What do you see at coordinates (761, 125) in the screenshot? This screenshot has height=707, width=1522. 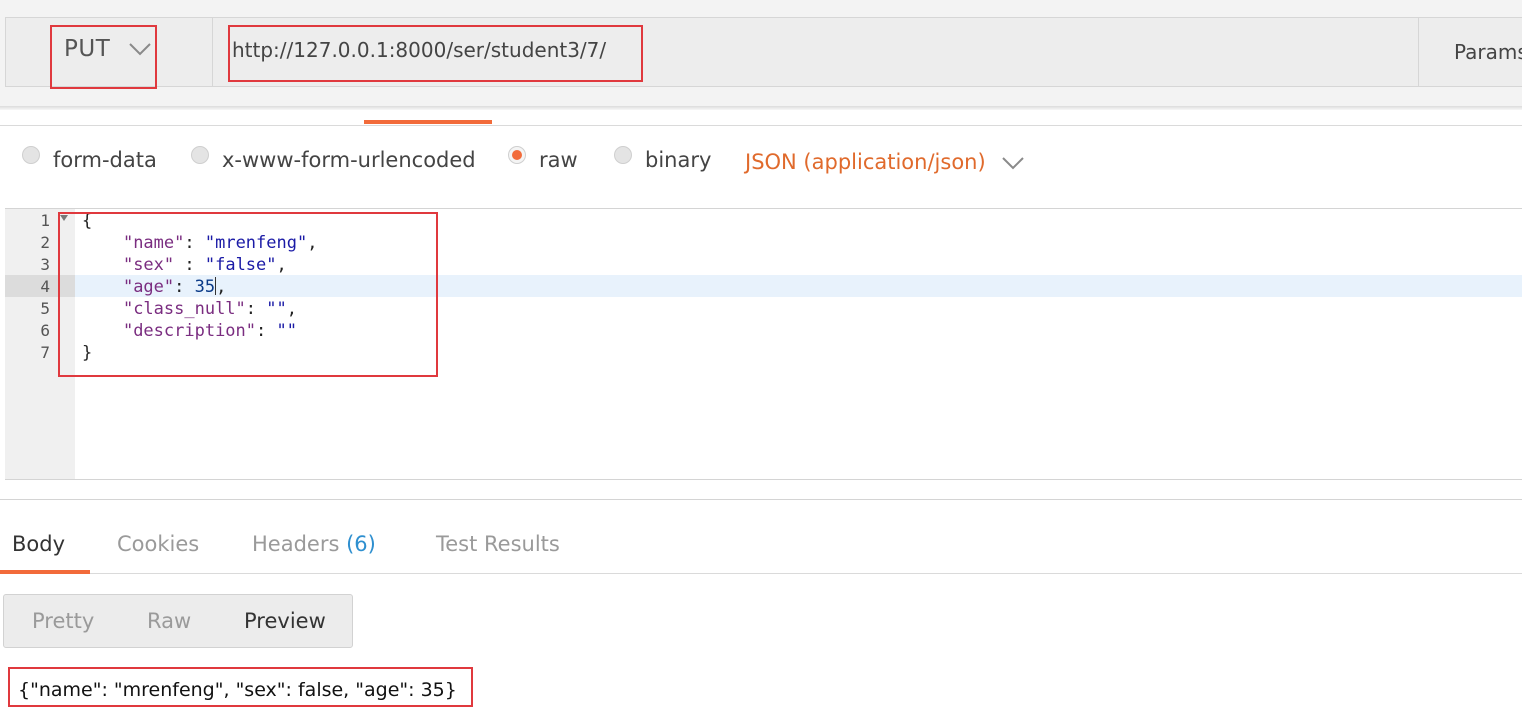 I see `tabs-divider` at bounding box center [761, 125].